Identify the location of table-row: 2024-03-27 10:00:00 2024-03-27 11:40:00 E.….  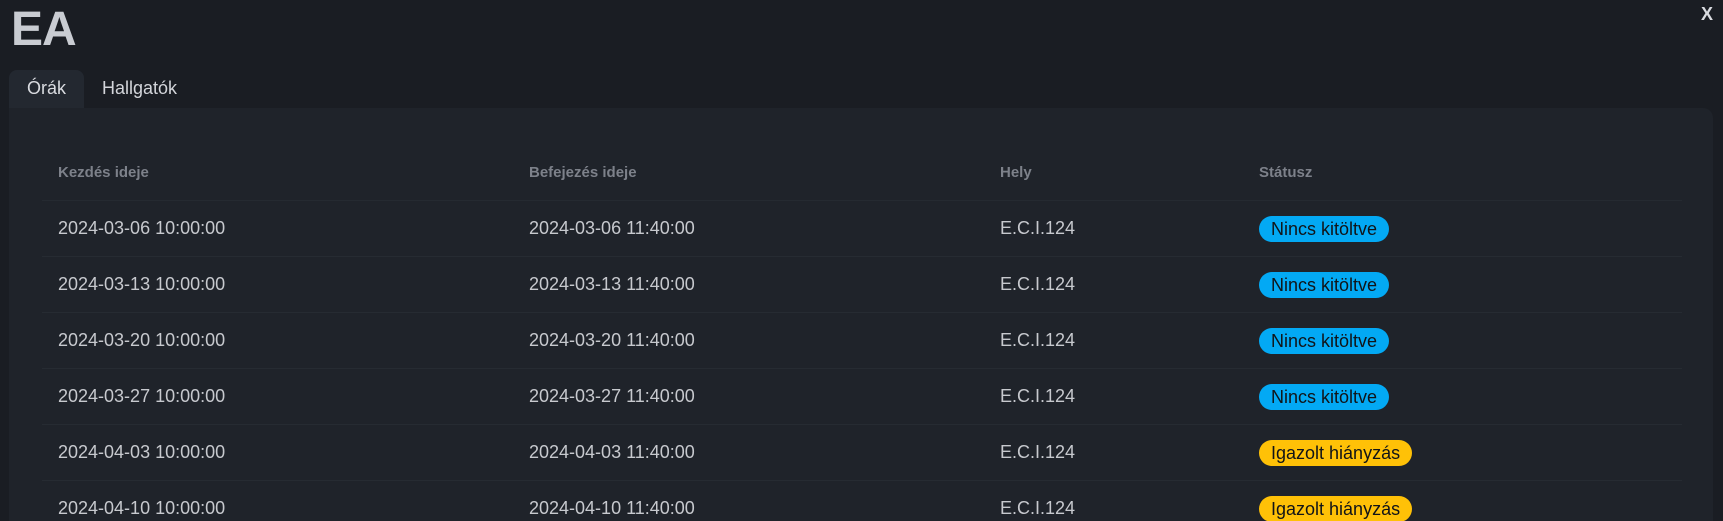
(862, 396).